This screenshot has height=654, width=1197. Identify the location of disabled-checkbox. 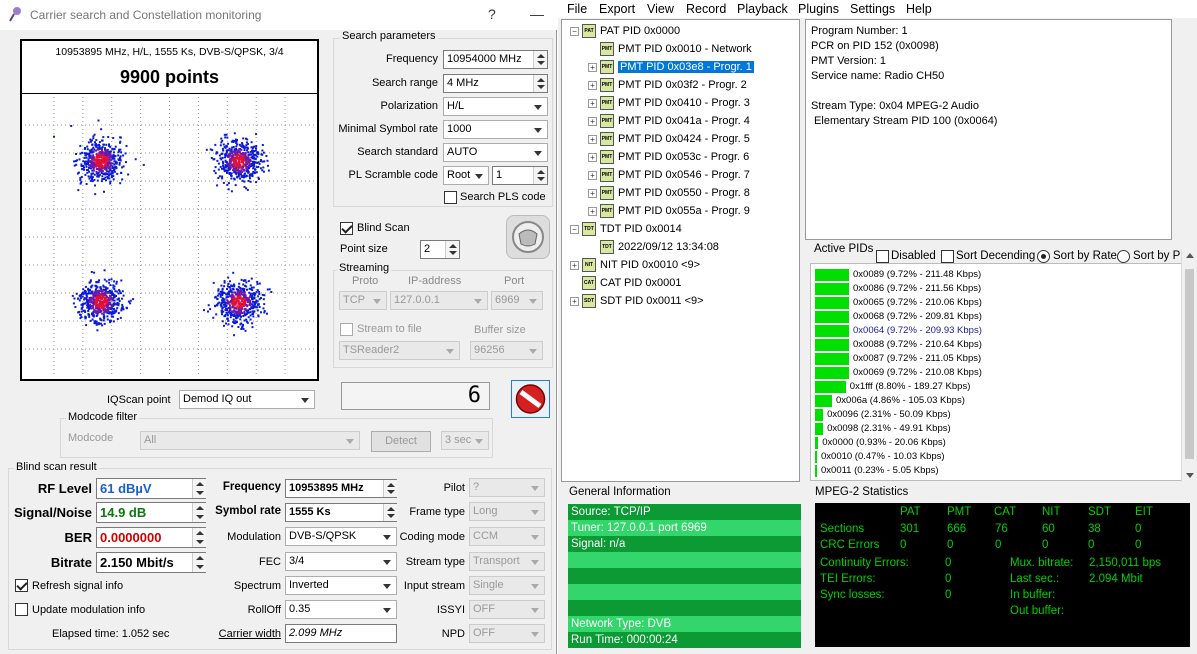
(882, 256).